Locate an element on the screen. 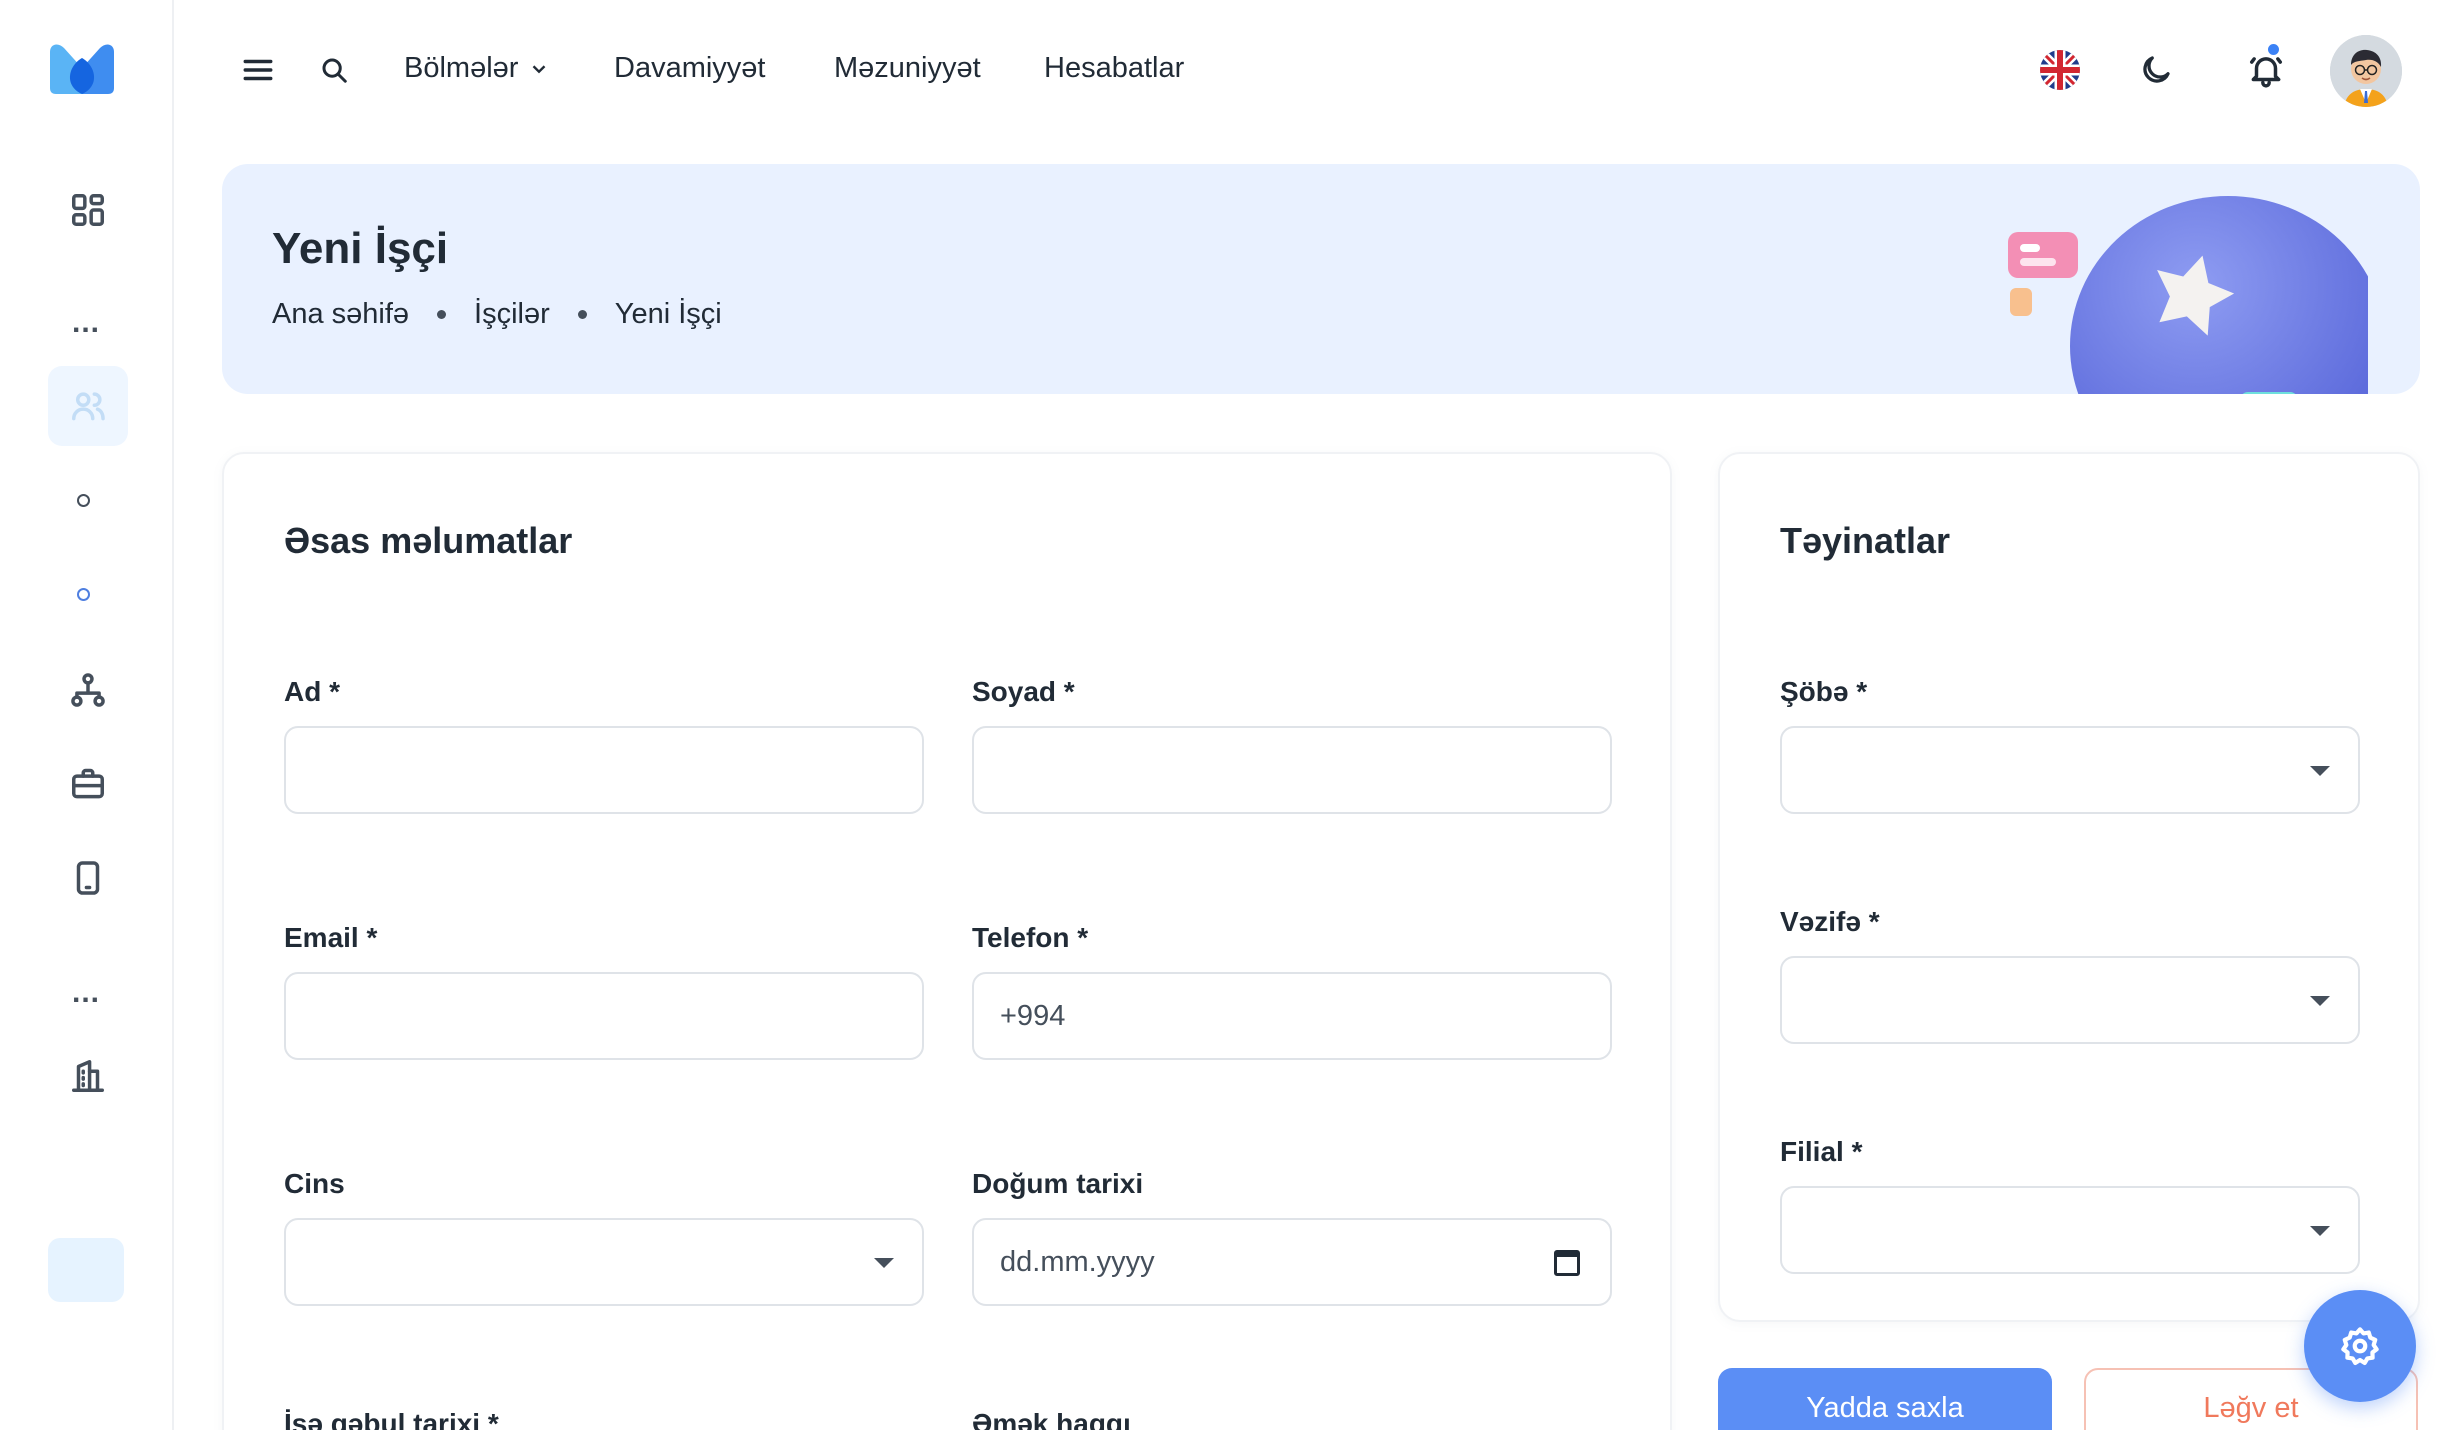  nav-attendance-label: Davamiyyət is located at coordinates (690, 68).